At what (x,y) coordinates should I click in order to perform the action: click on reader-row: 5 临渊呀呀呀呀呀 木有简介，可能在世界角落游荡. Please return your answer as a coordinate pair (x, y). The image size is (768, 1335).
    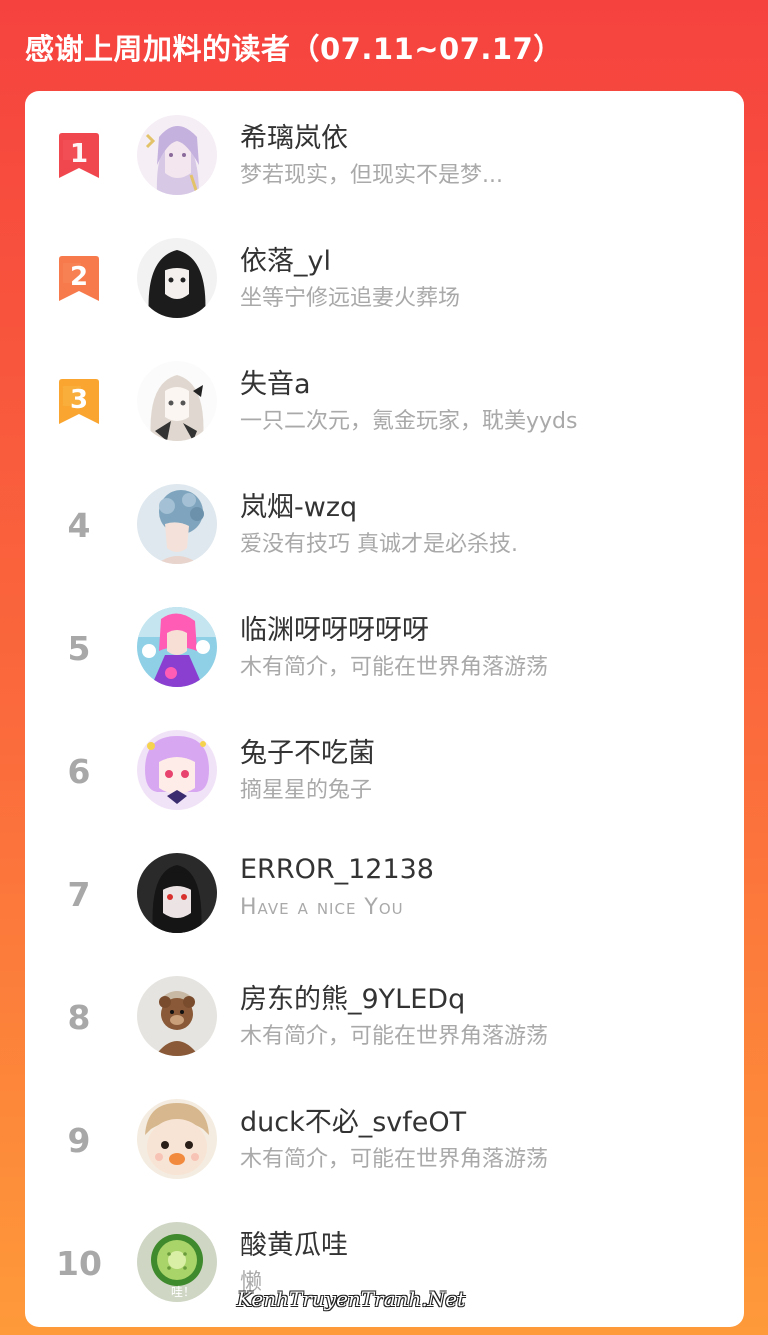
    Looking at the image, I should click on (384, 648).